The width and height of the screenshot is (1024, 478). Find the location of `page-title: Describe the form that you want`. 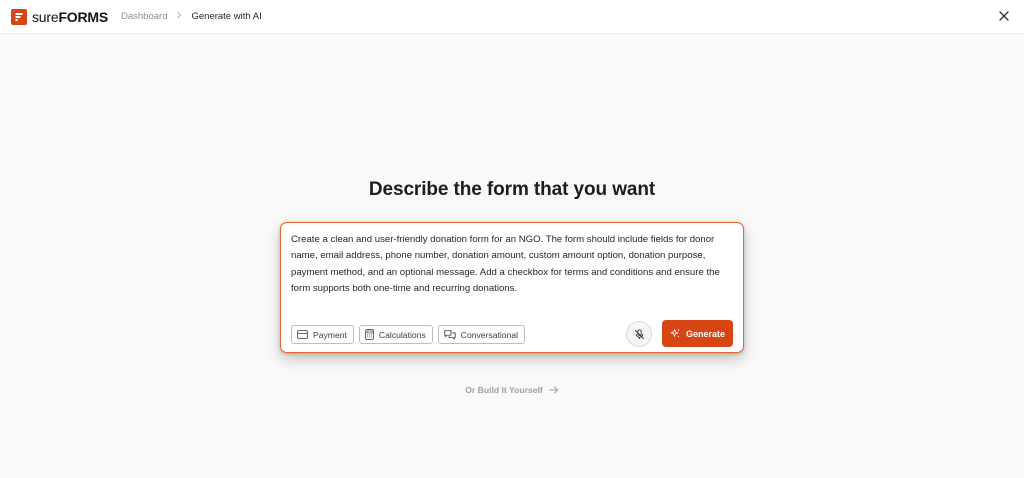

page-title: Describe the form that you want is located at coordinates (512, 189).